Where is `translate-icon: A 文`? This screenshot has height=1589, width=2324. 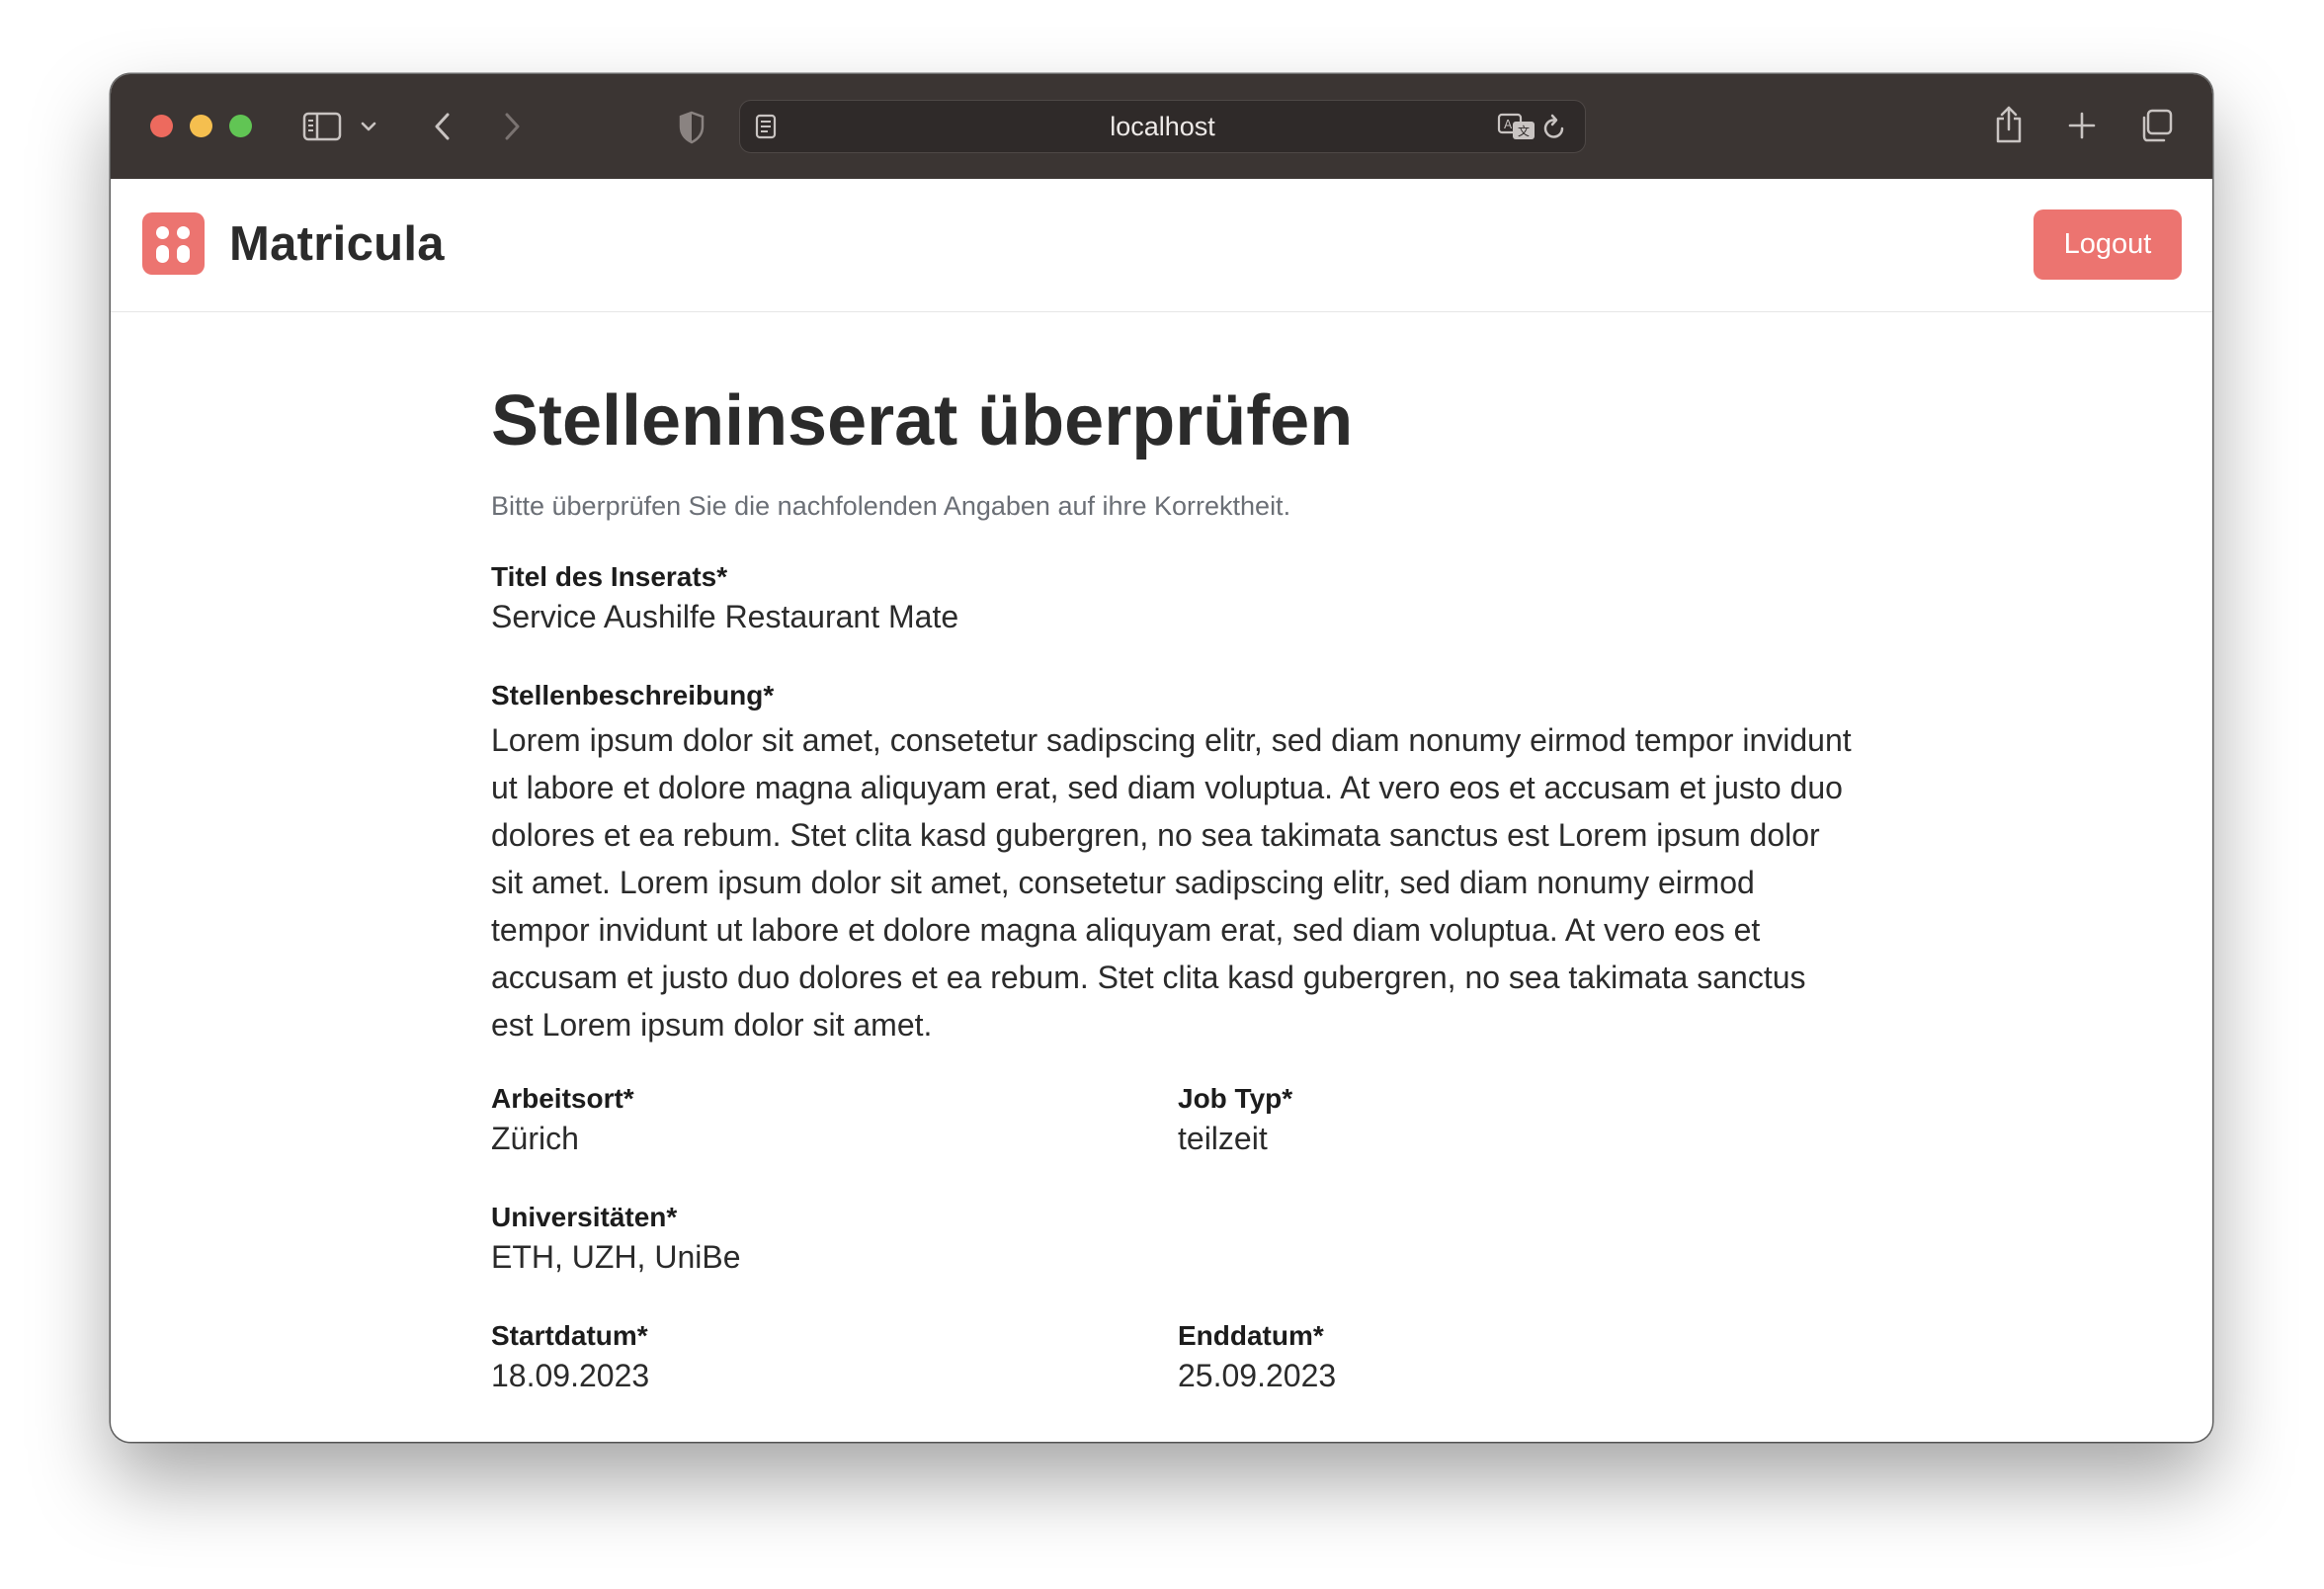 translate-icon: A 文 is located at coordinates (1516, 126).